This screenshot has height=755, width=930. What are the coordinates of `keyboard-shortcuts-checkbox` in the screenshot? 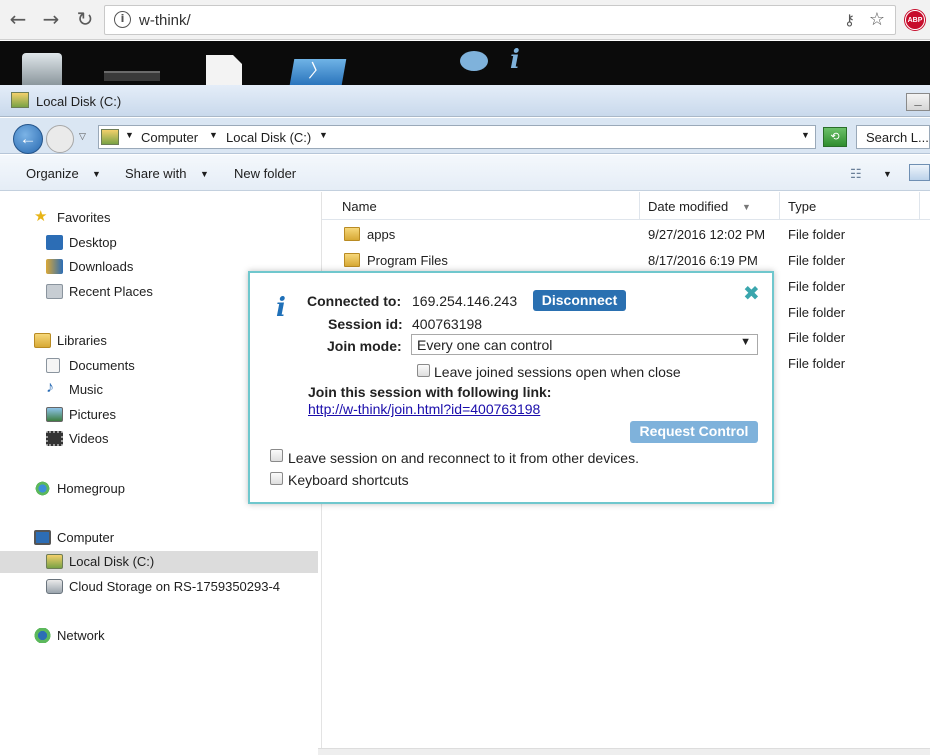 It's located at (276, 478).